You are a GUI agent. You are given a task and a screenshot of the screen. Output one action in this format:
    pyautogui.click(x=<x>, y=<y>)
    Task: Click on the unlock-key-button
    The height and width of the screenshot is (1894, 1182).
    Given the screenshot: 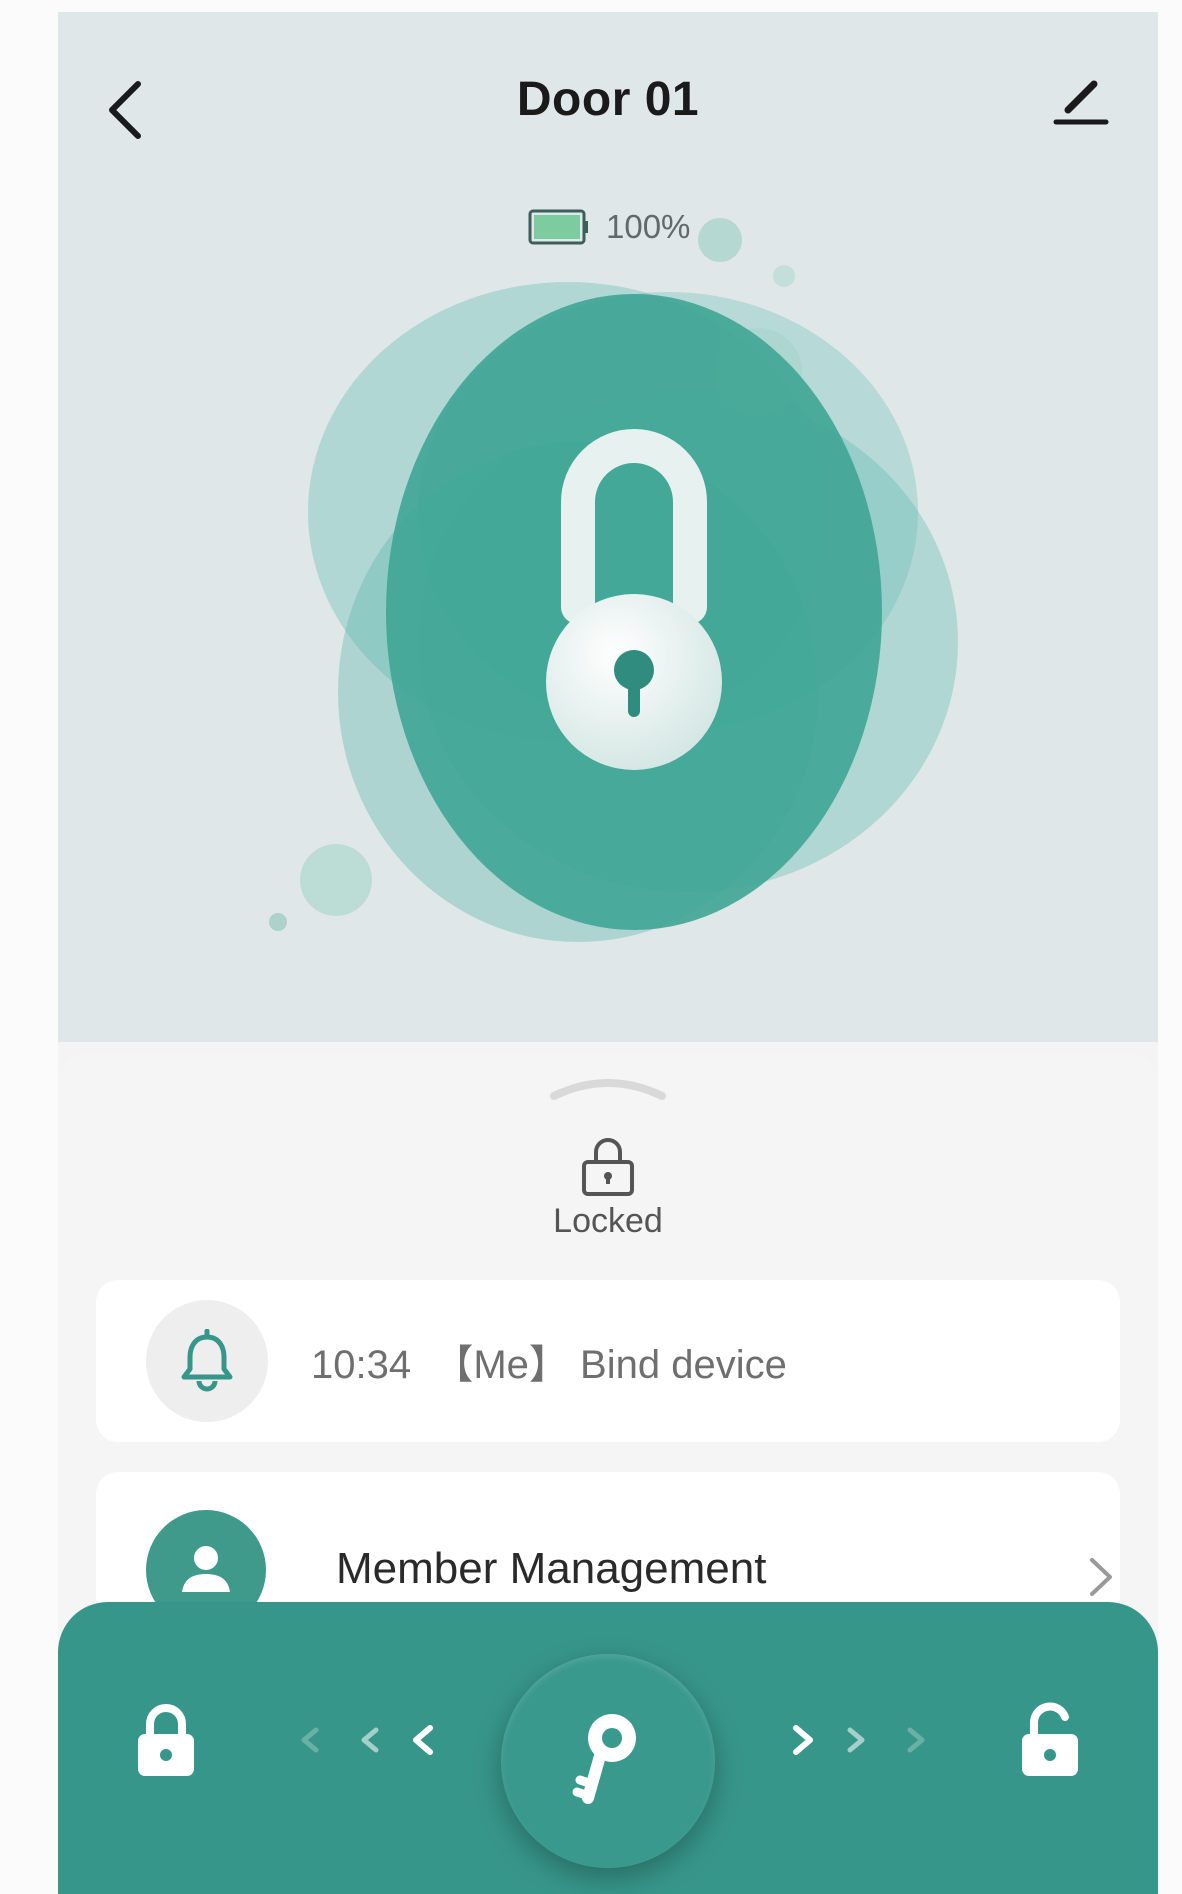 What is the action you would take?
    pyautogui.click(x=608, y=1761)
    